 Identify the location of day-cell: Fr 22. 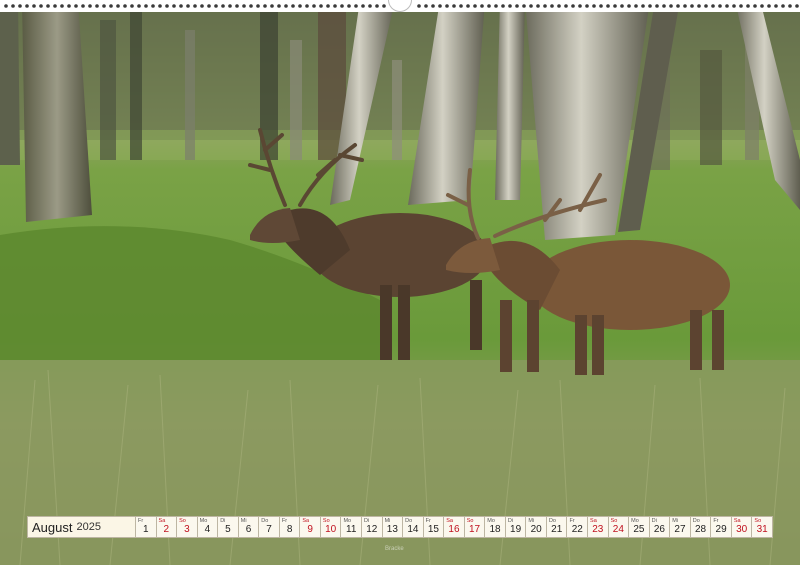
(578, 527).